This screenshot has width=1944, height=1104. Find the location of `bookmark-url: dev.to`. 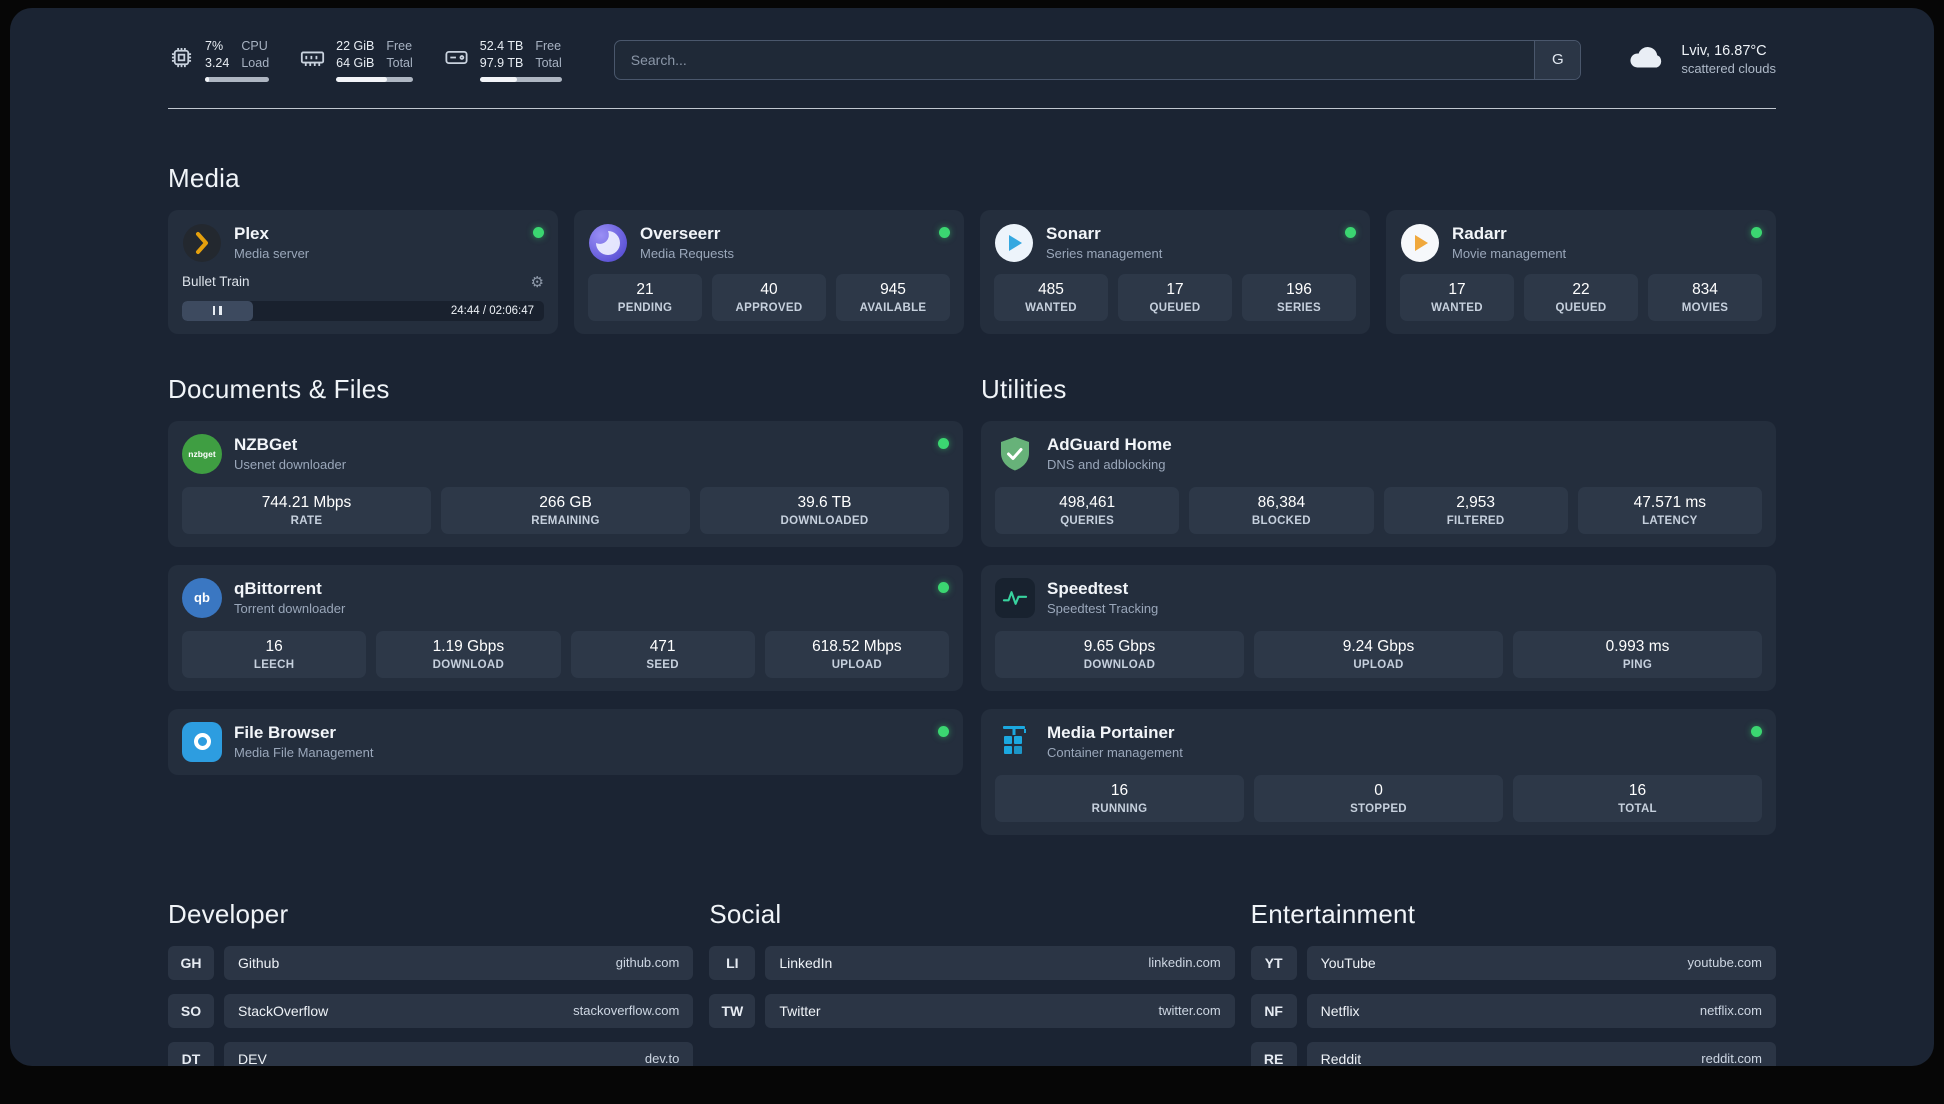

bookmark-url: dev.to is located at coordinates (662, 1058).